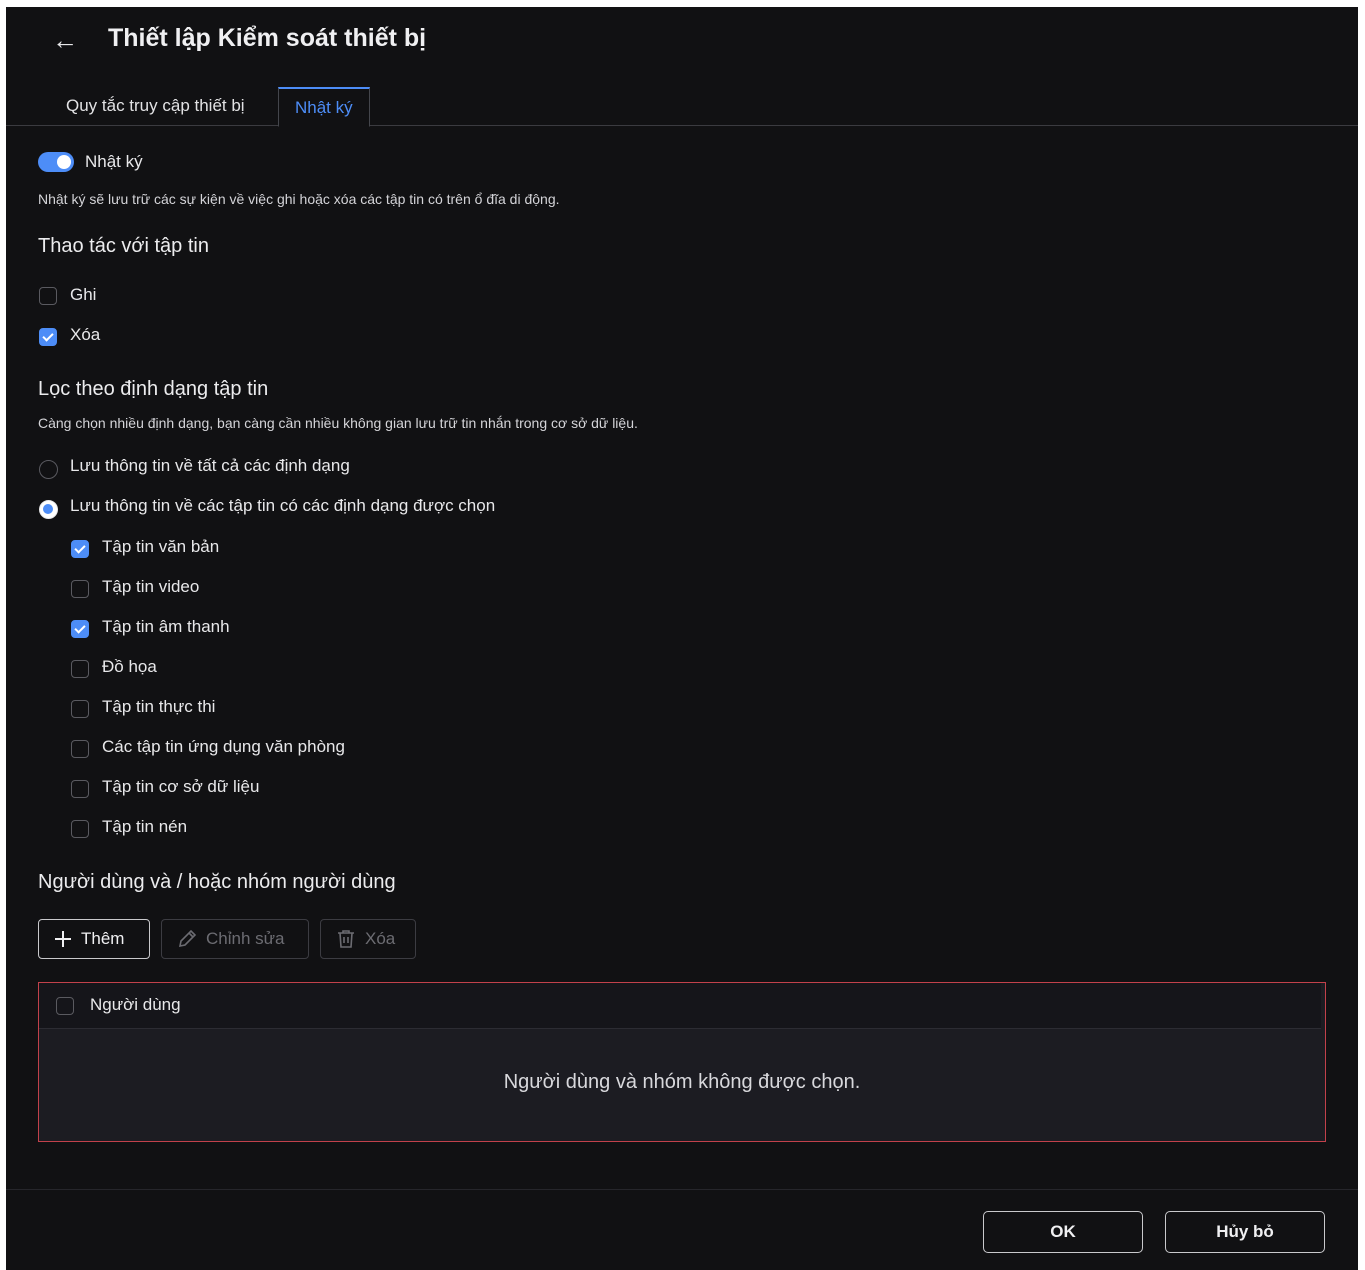  Describe the element at coordinates (159, 706) in the screenshot. I see `format-label: Tập tin thực thi` at that location.